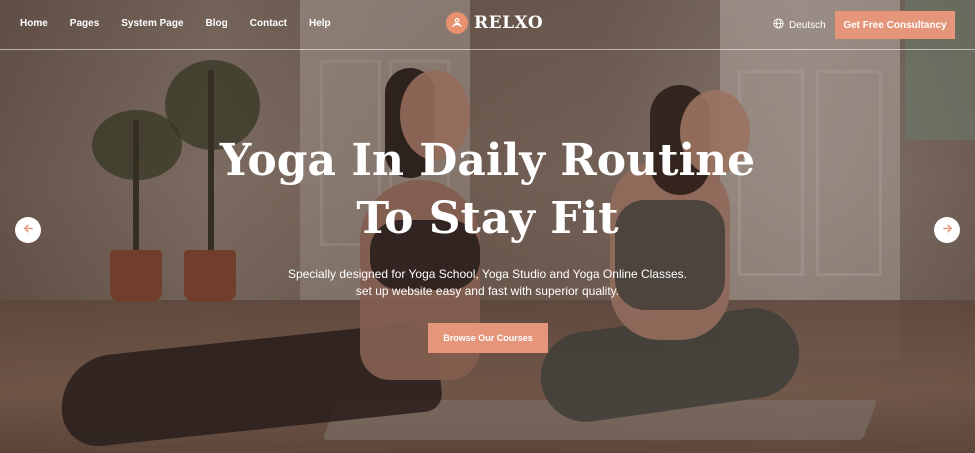  Describe the element at coordinates (152, 23) in the screenshot. I see `nav-item-system-page: System Page` at that location.